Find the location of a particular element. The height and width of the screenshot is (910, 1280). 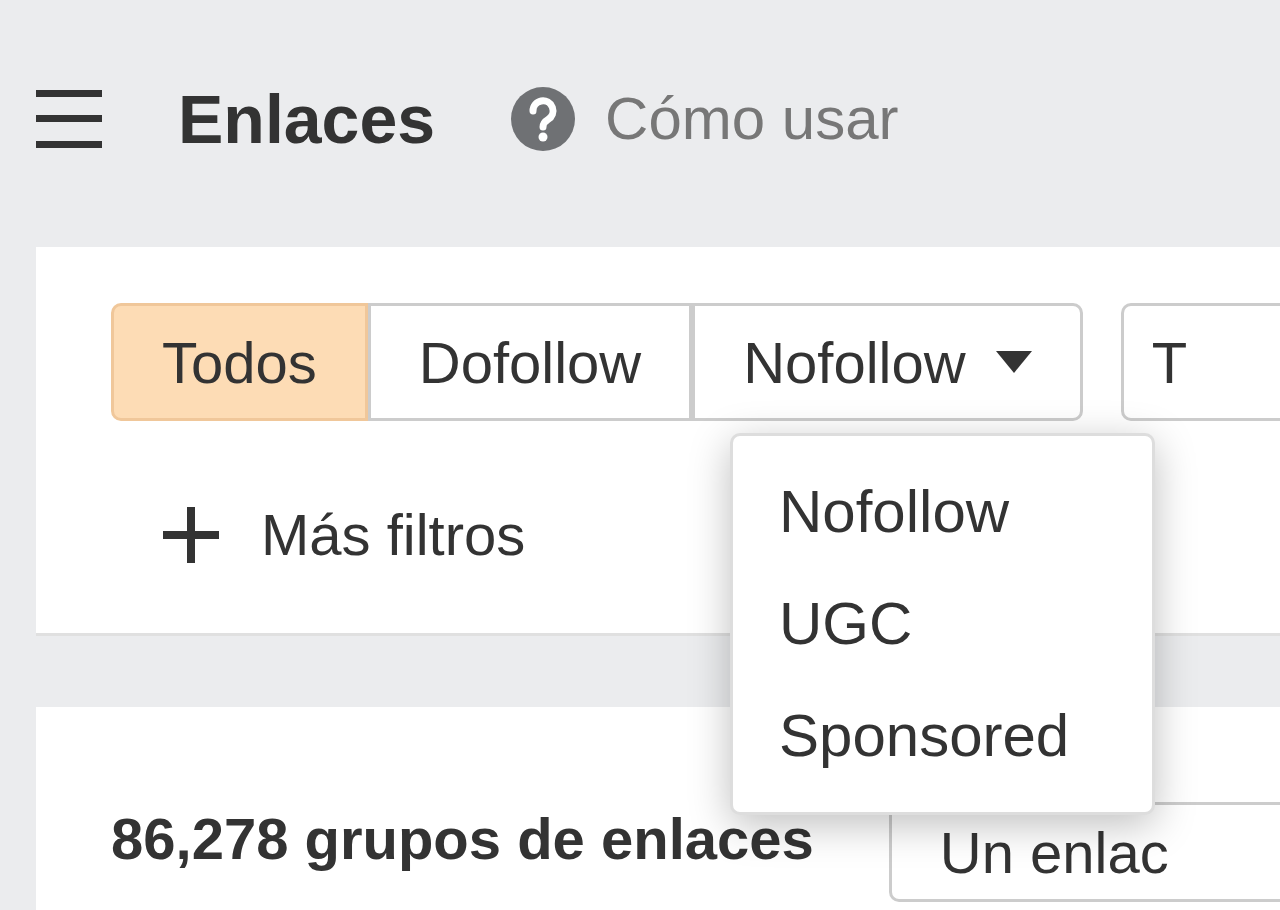

page-title: Enlaces is located at coordinates (307, 118).